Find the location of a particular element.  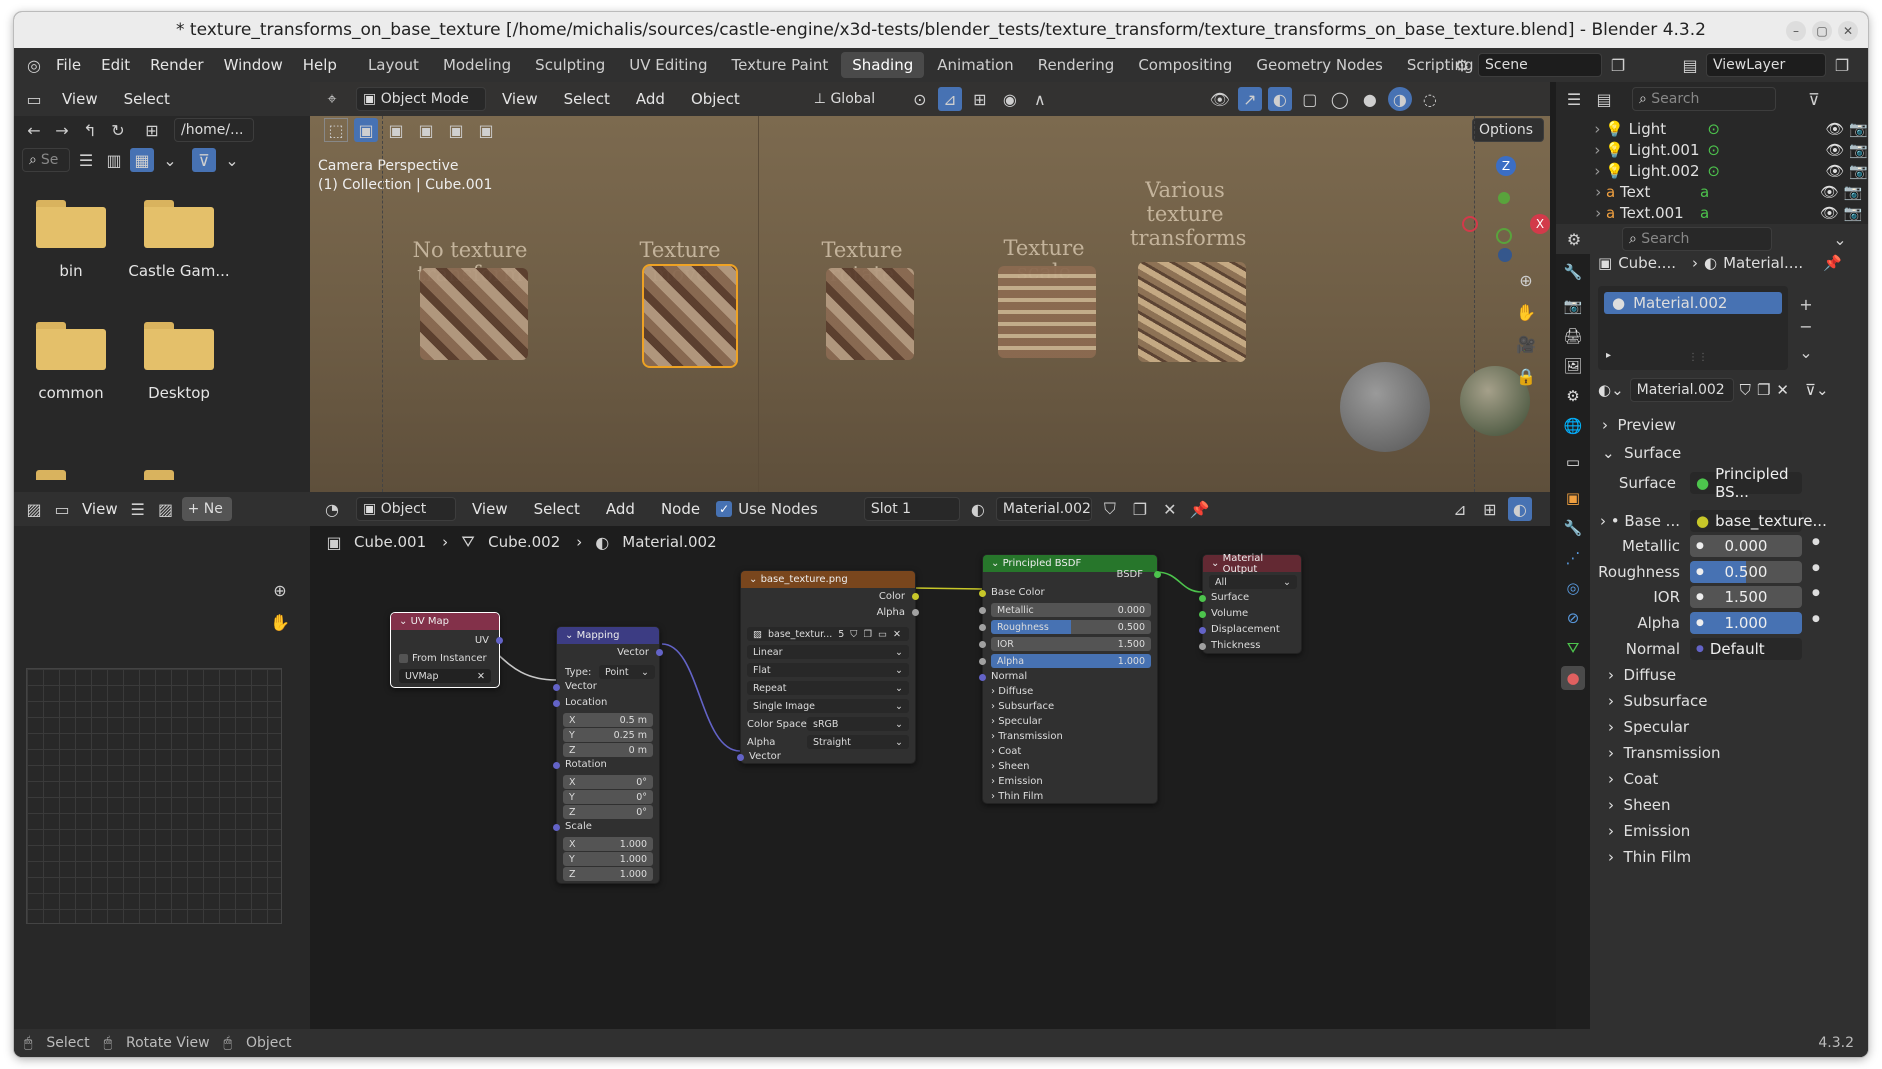

folder-icon is located at coordinates (179, 480).